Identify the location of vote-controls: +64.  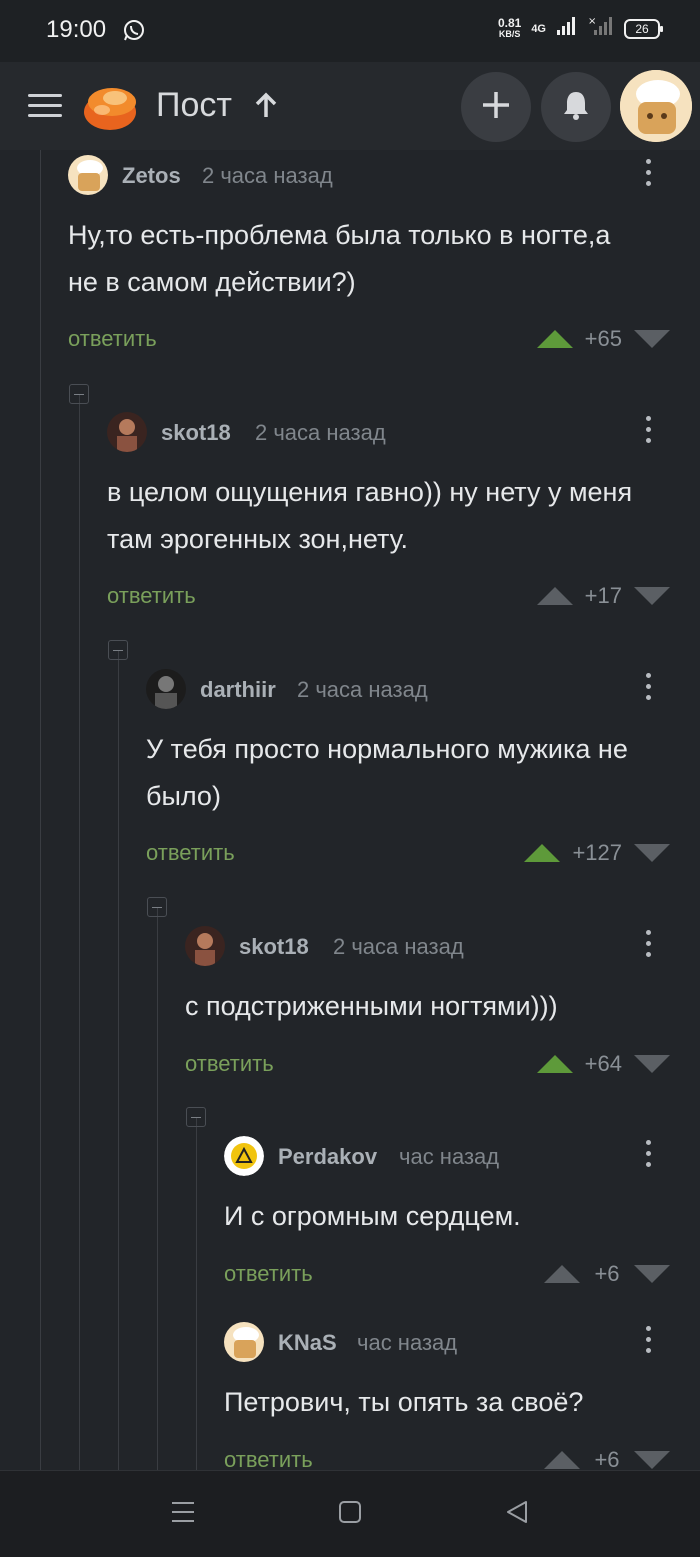
(603, 1064).